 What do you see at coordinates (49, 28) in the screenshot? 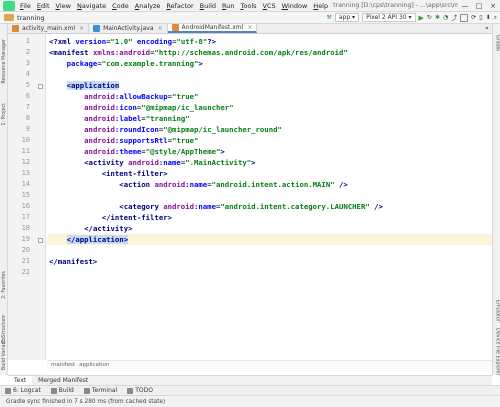
I see `tab-activity-main-xml: activity_main.xml ×` at bounding box center [49, 28].